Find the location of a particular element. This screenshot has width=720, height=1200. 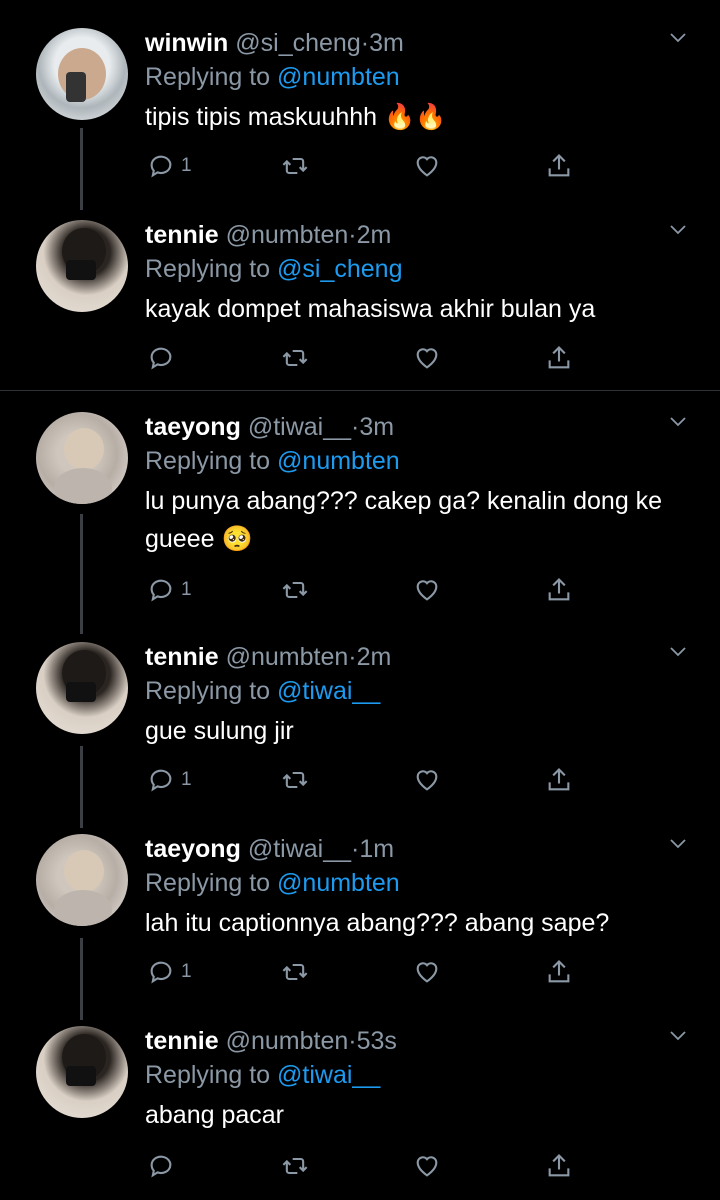

display-name: winwin is located at coordinates (186, 43).